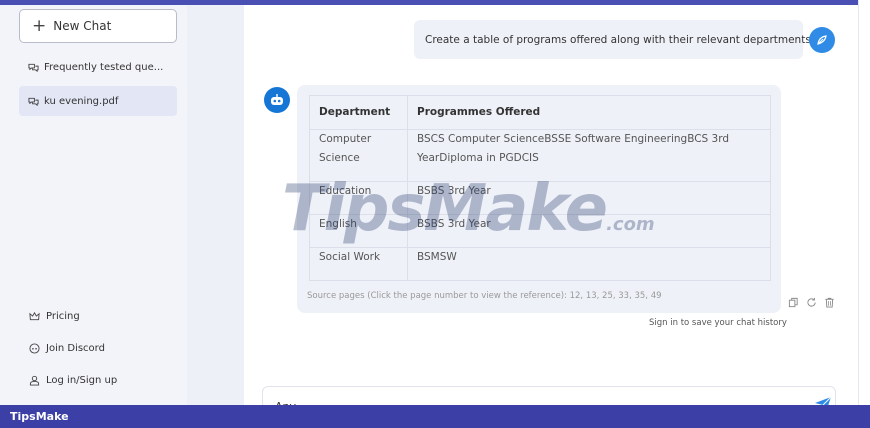 This screenshot has width=870, height=428. What do you see at coordinates (34, 348) in the screenshot?
I see `discord-icon` at bounding box center [34, 348].